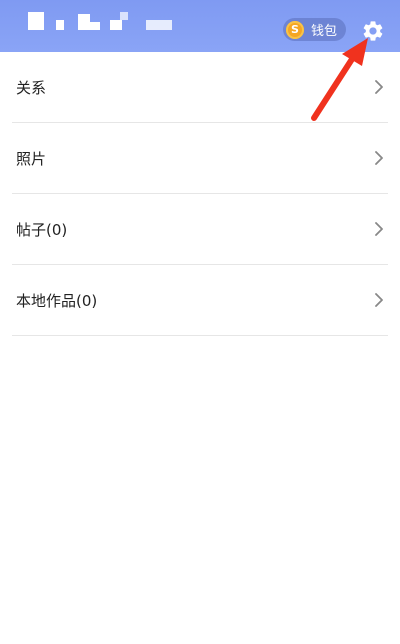 This screenshot has width=400, height=644. What do you see at coordinates (42, 229) in the screenshot?
I see `menu-item-label: 帖子(0)` at bounding box center [42, 229].